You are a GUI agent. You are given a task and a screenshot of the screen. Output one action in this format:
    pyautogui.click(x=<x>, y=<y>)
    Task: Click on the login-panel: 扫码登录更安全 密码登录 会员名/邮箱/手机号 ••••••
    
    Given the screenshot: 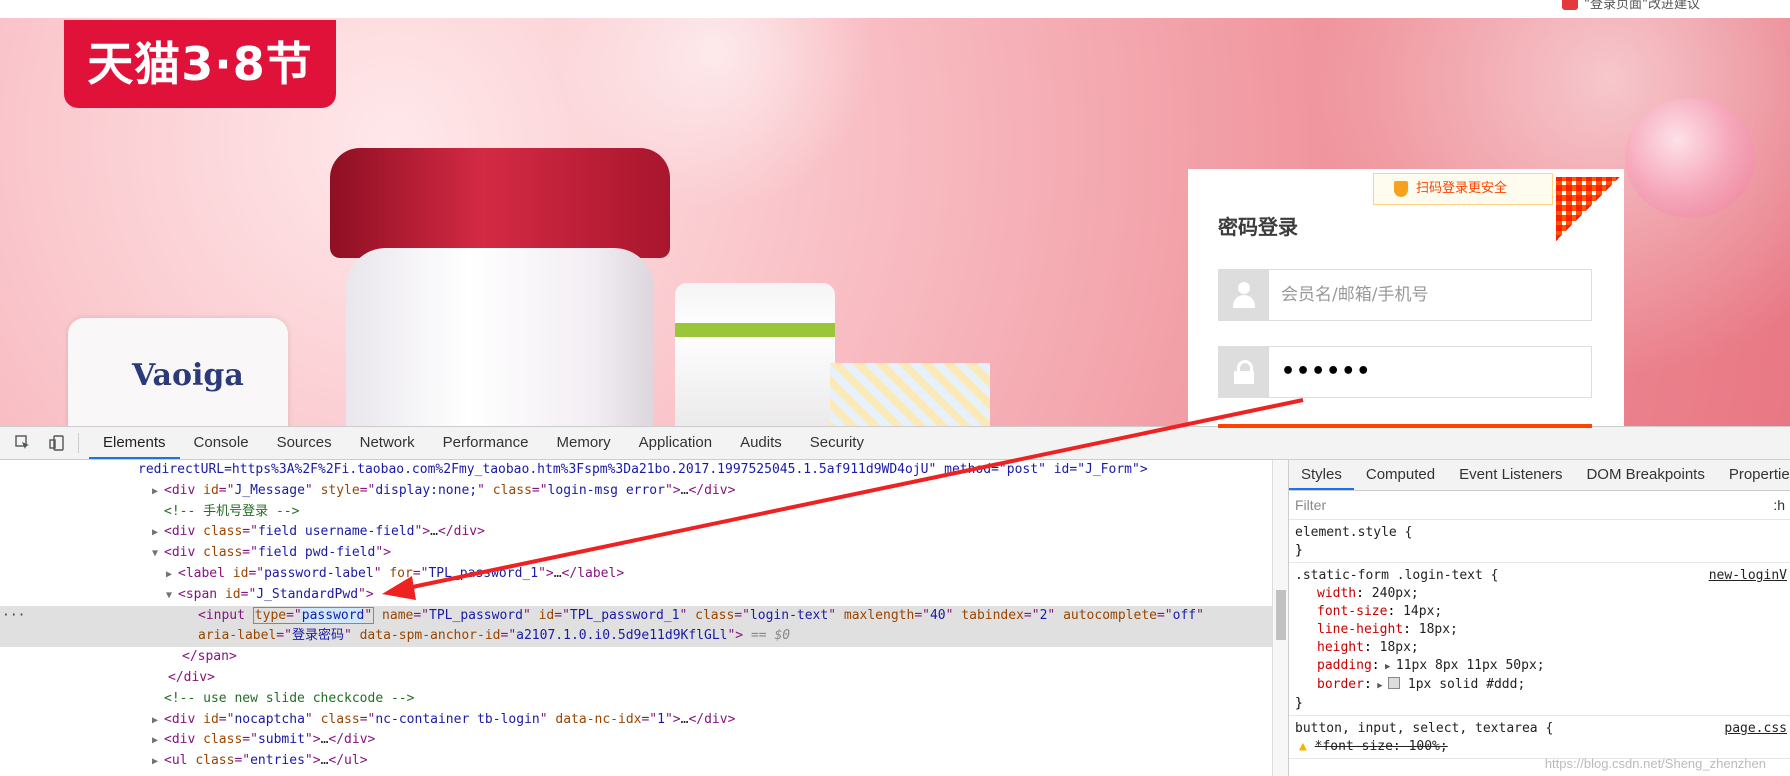 What is the action you would take?
    pyautogui.click(x=1406, y=298)
    